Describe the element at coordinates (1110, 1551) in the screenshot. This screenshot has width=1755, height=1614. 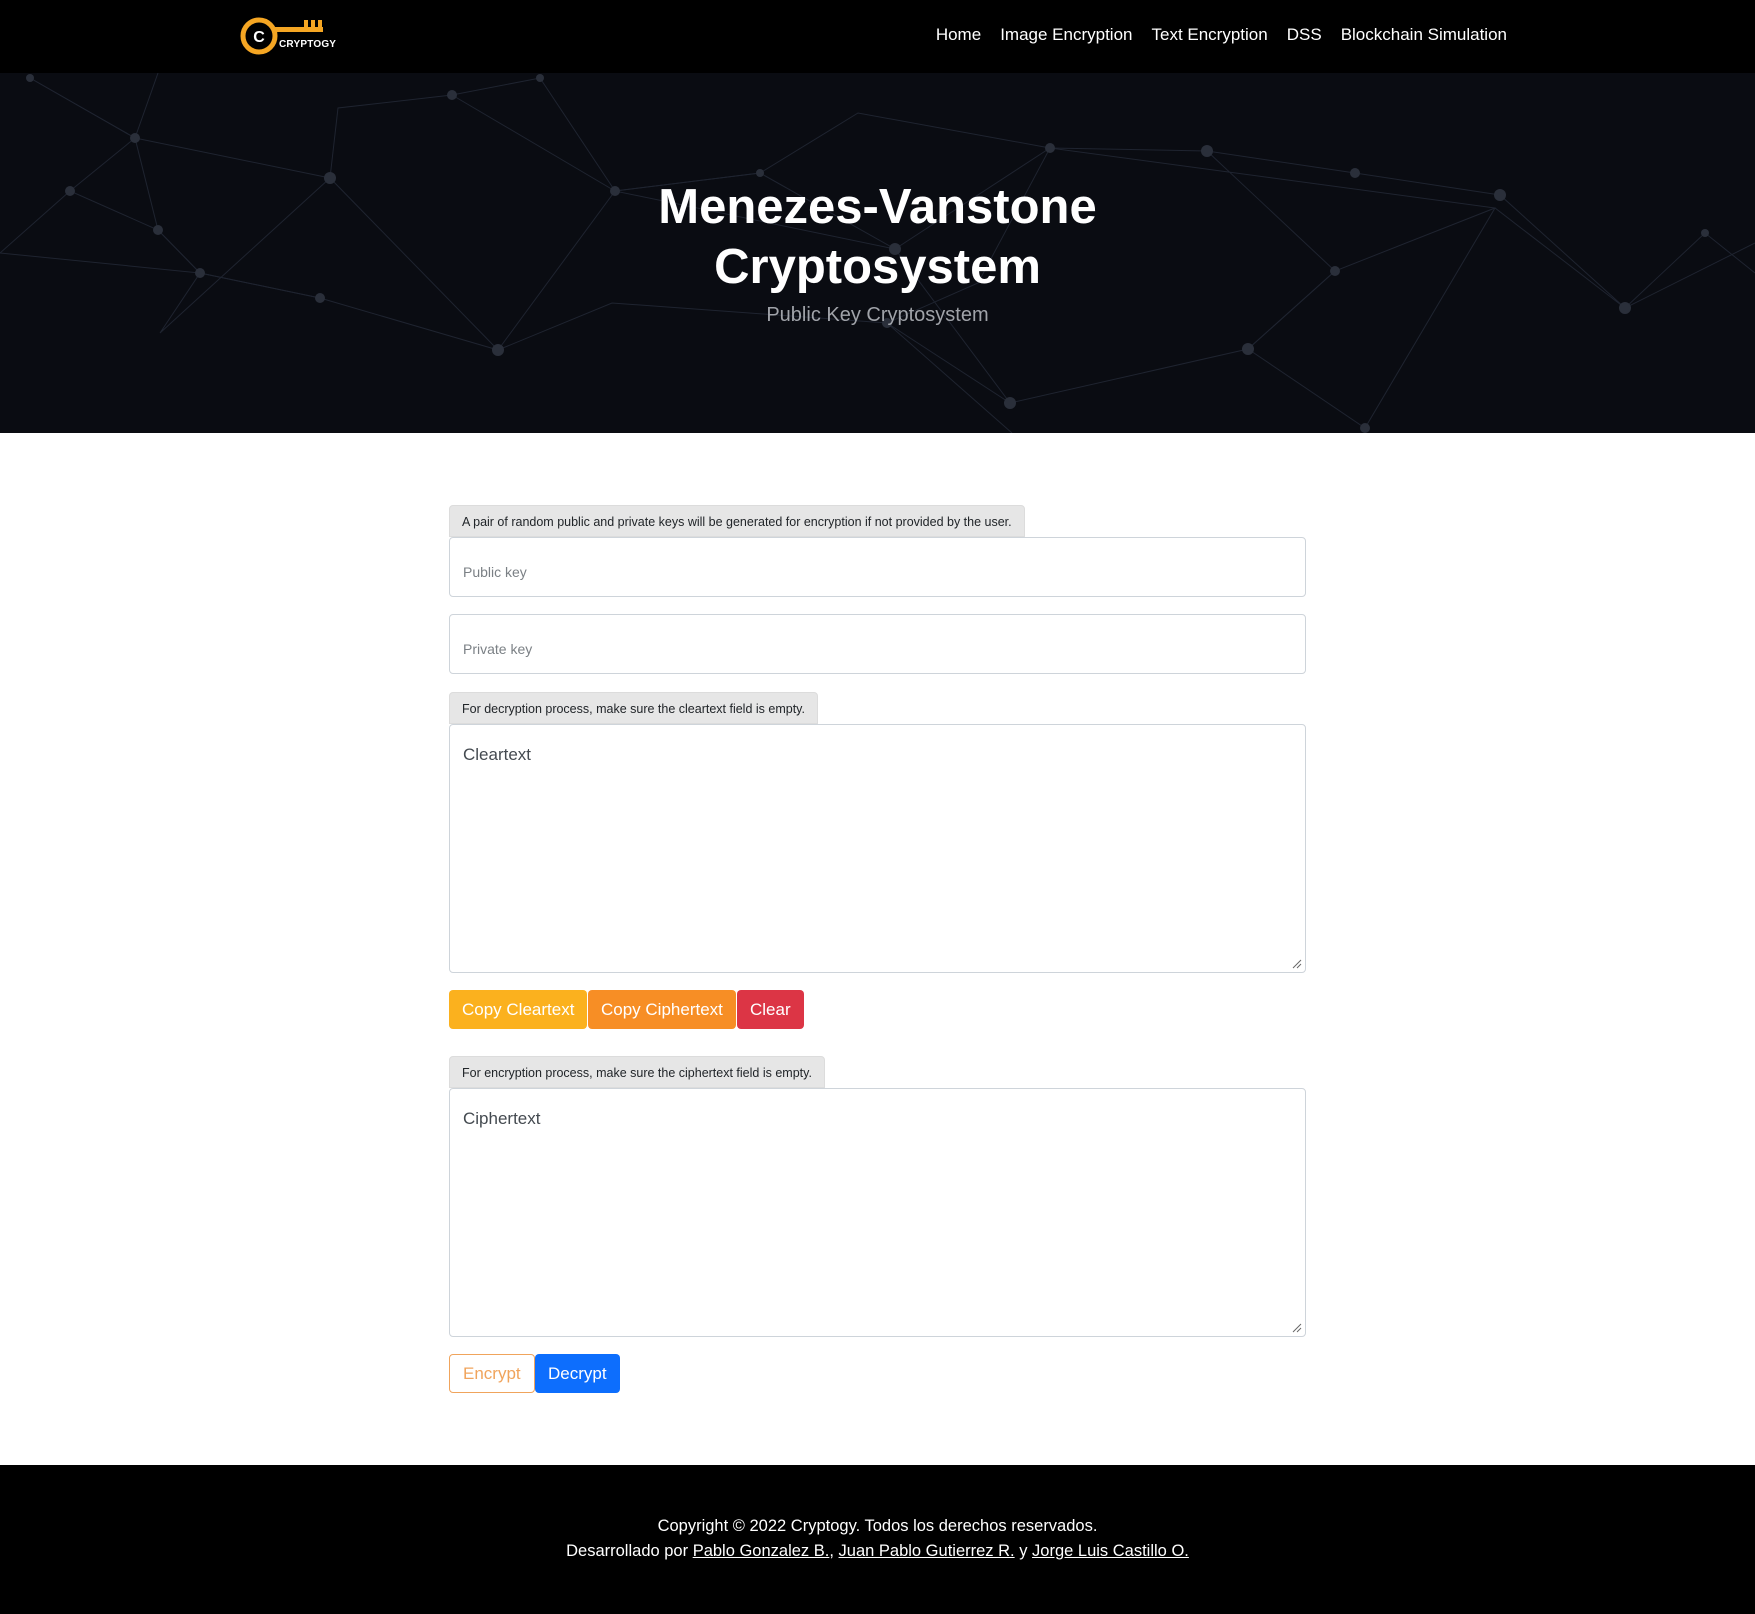
I see `developer-link-jorge: Jorge Luis Castillo O.` at that location.